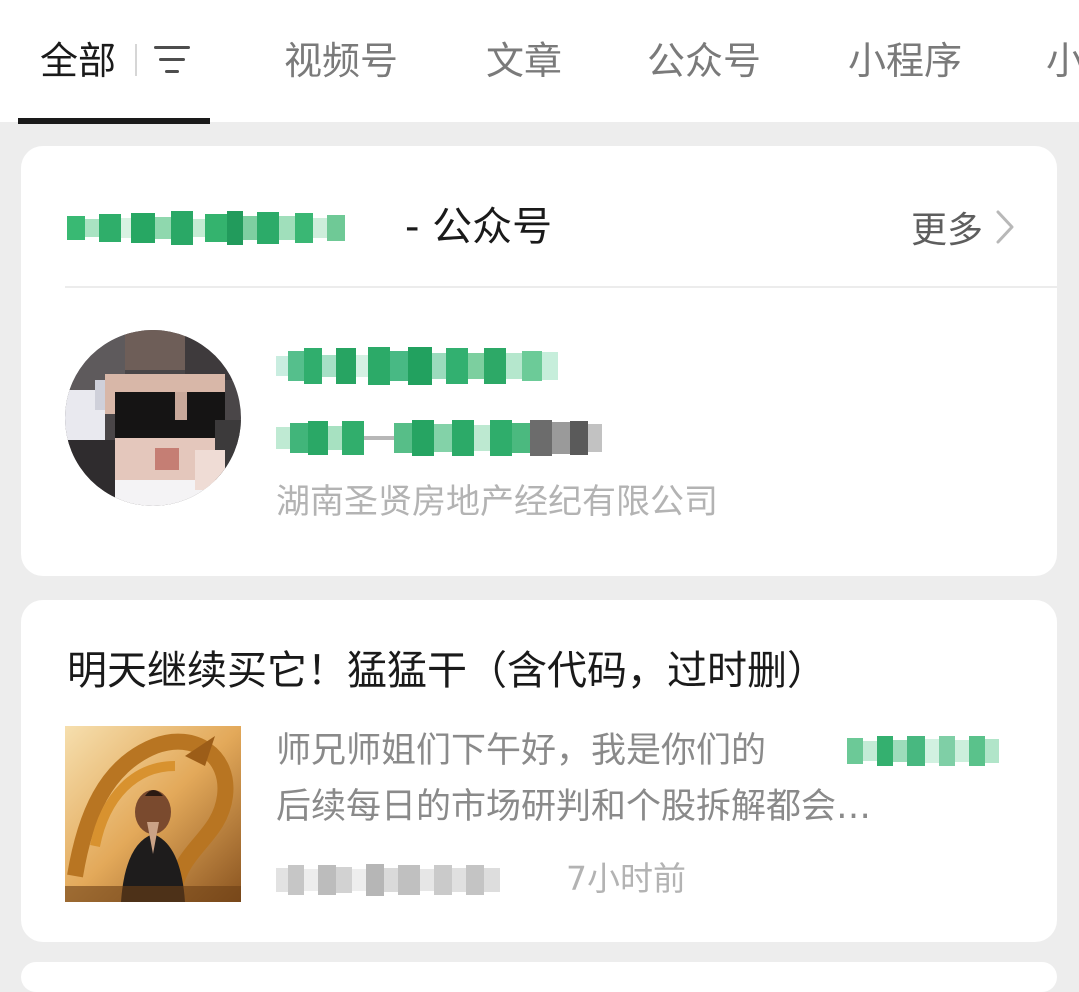 The image size is (1079, 992). What do you see at coordinates (524, 61) in the screenshot?
I see `tab-article: 文章` at bounding box center [524, 61].